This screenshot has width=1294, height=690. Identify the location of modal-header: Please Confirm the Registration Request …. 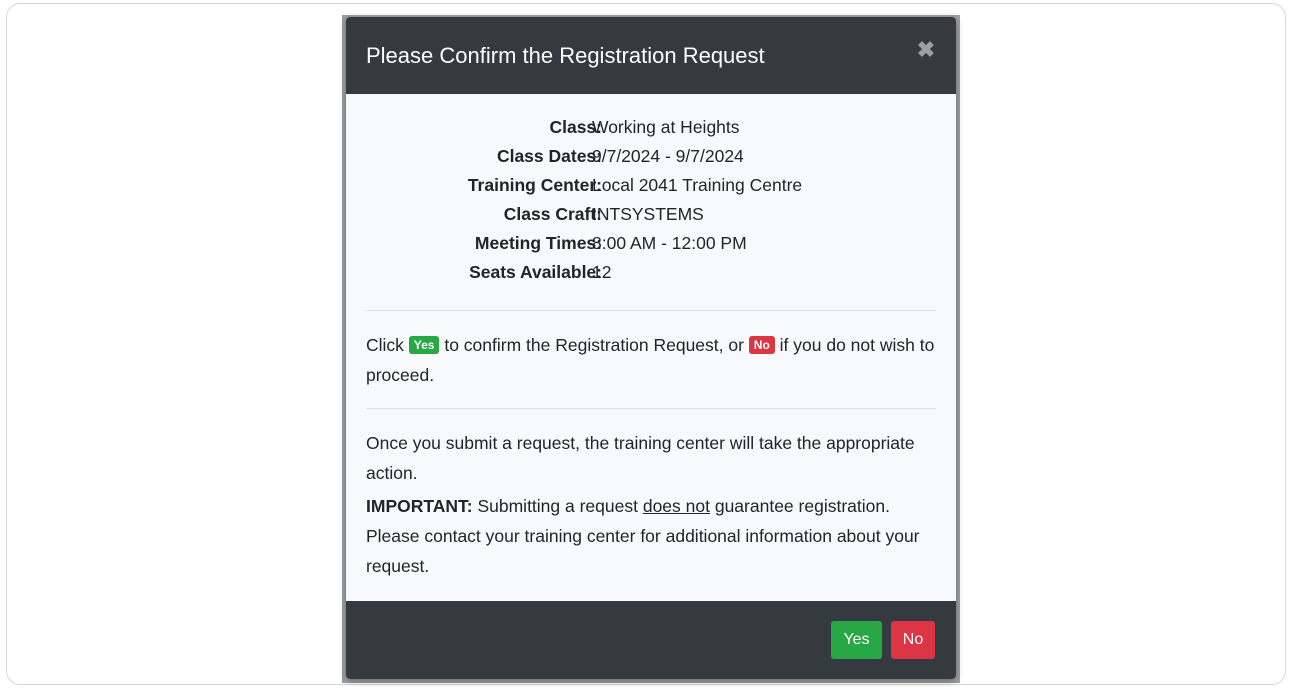
(651, 55).